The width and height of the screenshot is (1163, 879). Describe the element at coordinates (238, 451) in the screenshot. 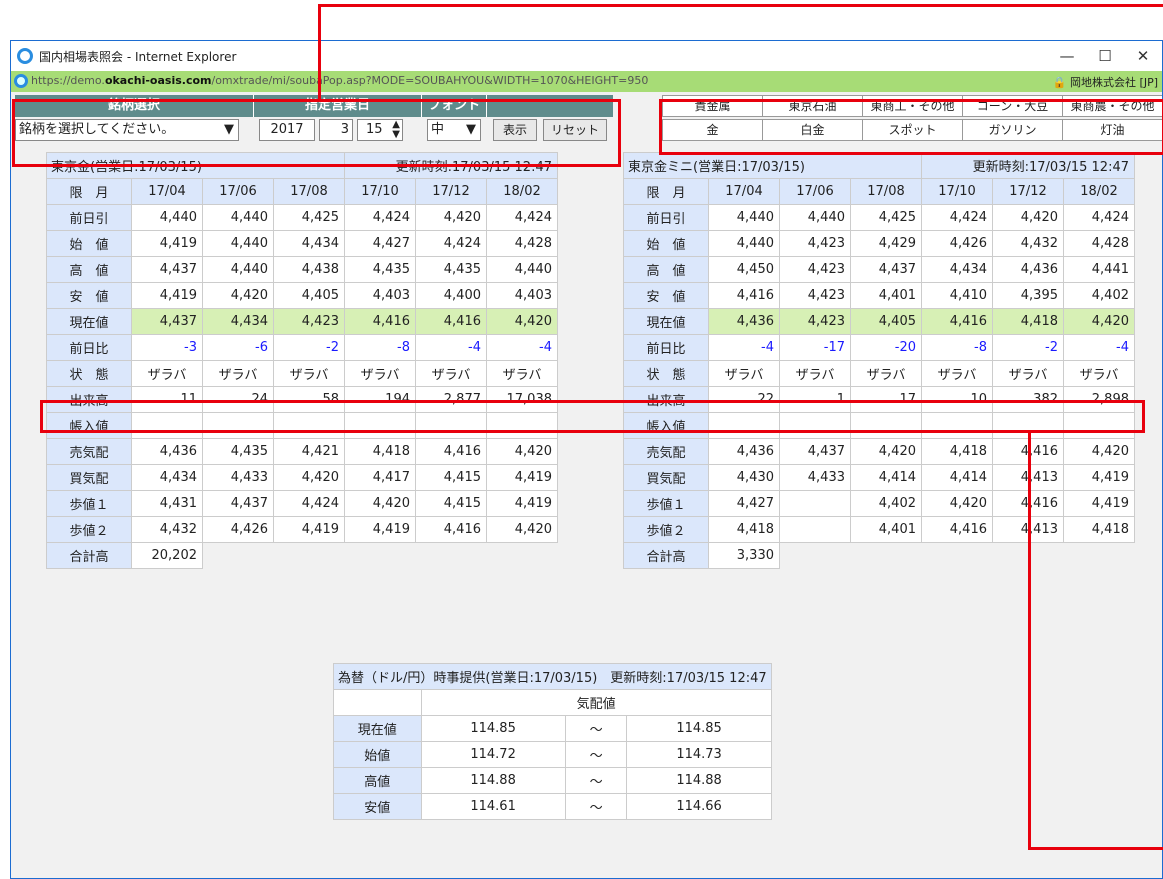

I see `data-cell: 4,435` at that location.